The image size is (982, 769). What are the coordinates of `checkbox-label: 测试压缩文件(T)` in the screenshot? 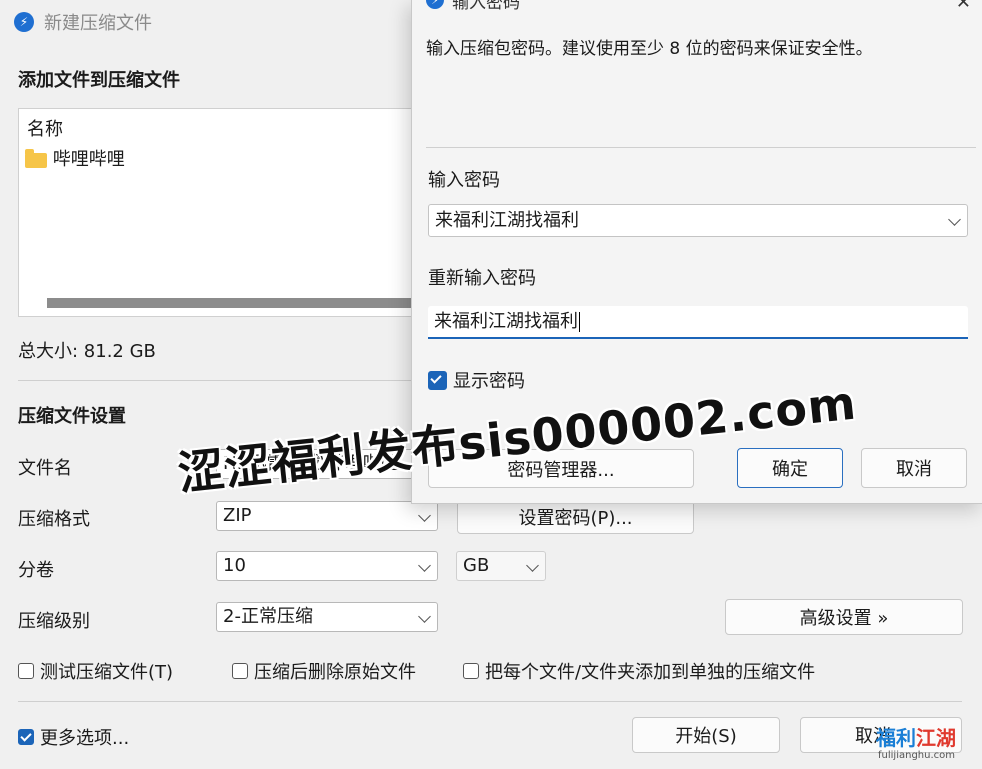 It's located at (107, 672).